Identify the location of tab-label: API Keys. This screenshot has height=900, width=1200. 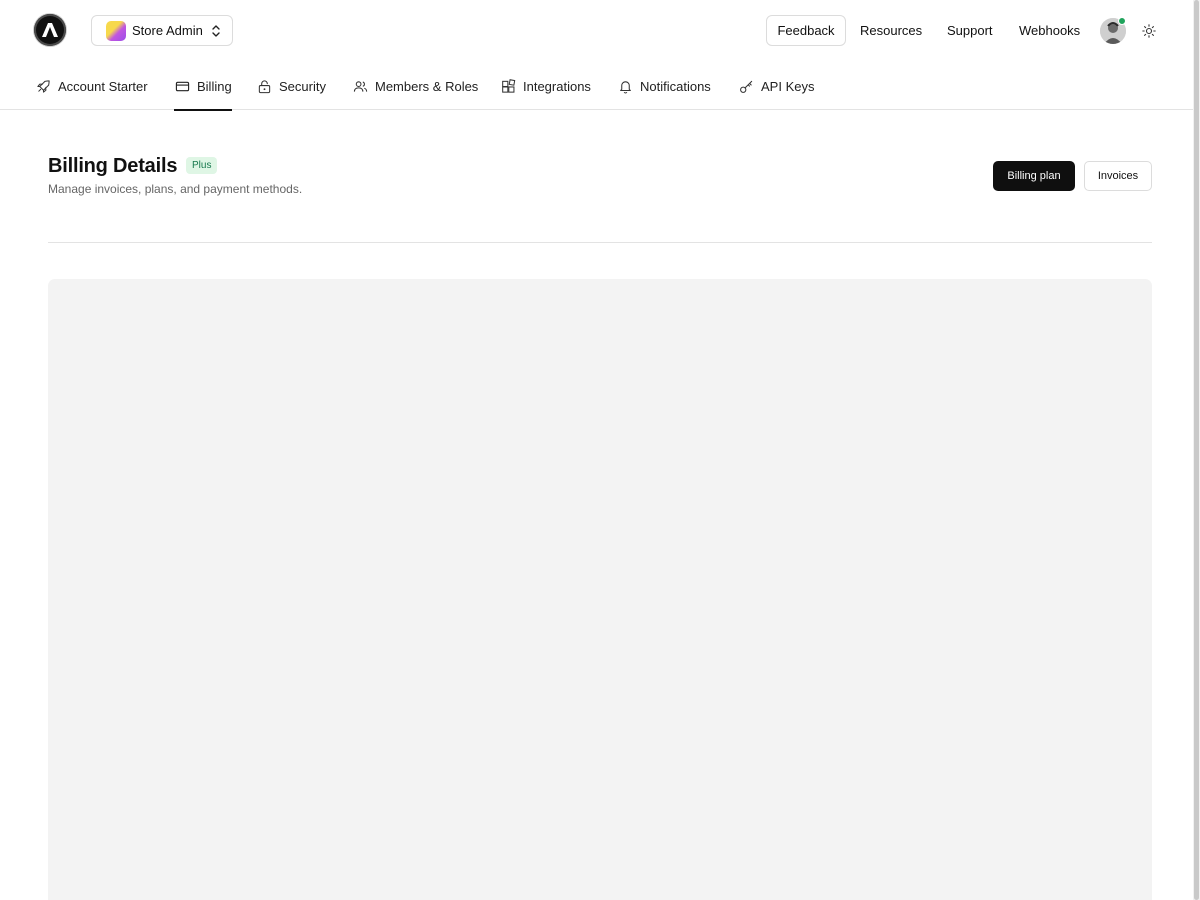
(788, 86).